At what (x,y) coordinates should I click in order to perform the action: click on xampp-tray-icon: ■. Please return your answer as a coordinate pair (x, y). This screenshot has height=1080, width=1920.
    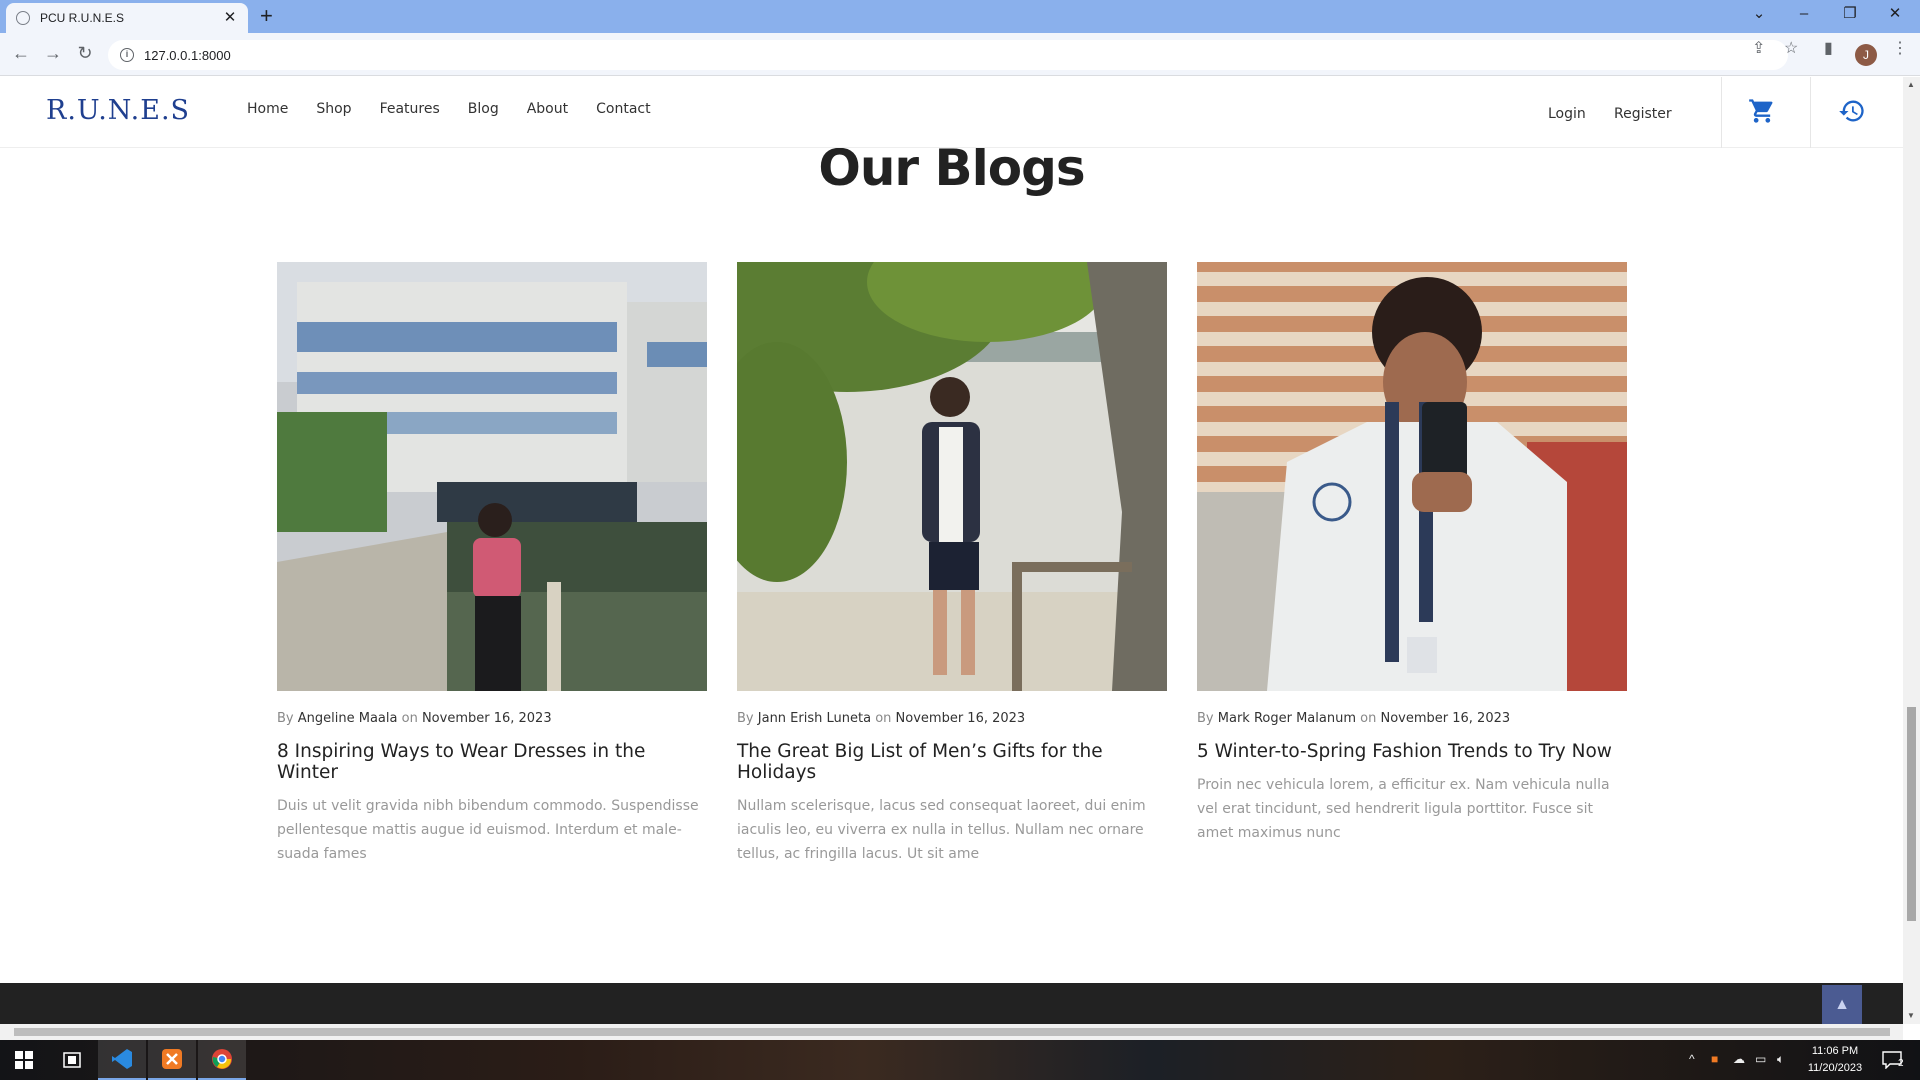
    Looking at the image, I should click on (1714, 1059).